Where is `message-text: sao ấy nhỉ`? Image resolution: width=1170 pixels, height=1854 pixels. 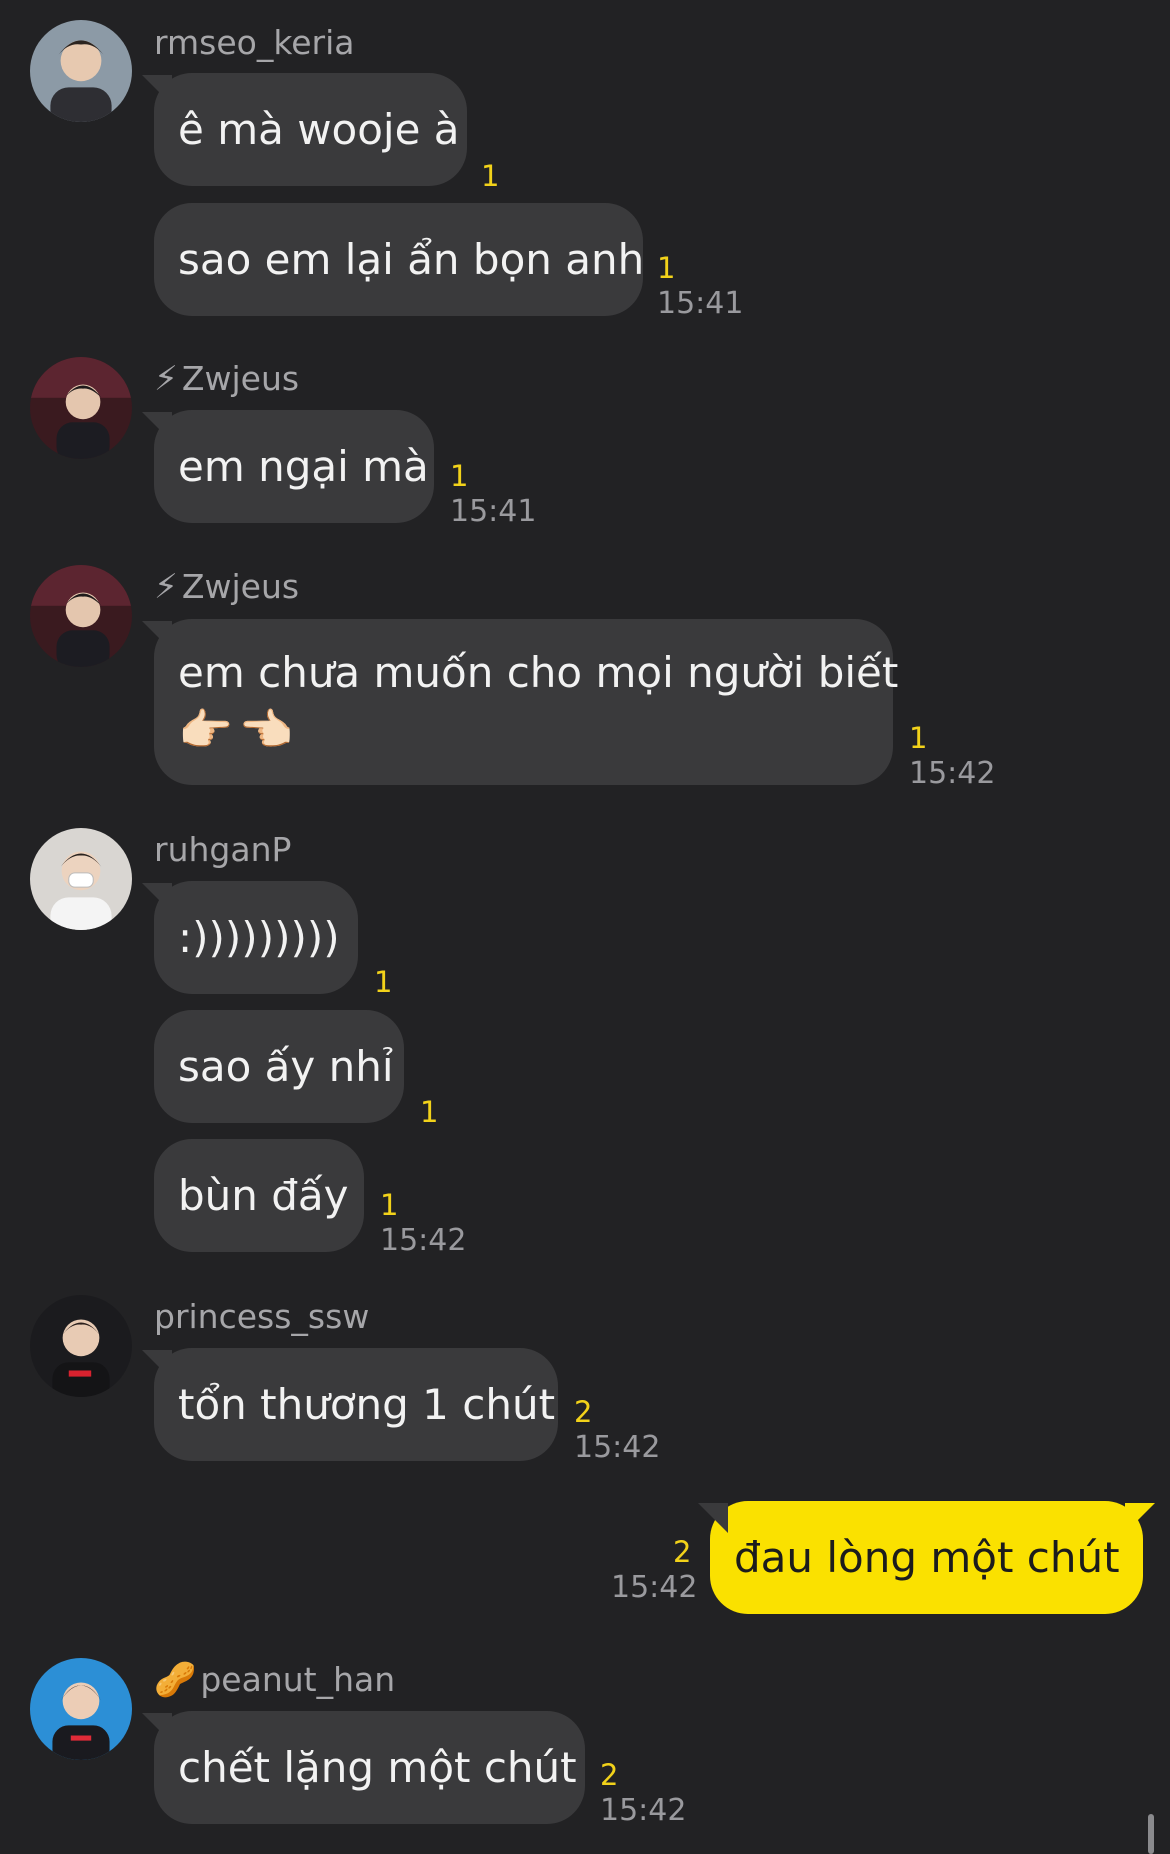 message-text: sao ấy nhỉ is located at coordinates (286, 1066).